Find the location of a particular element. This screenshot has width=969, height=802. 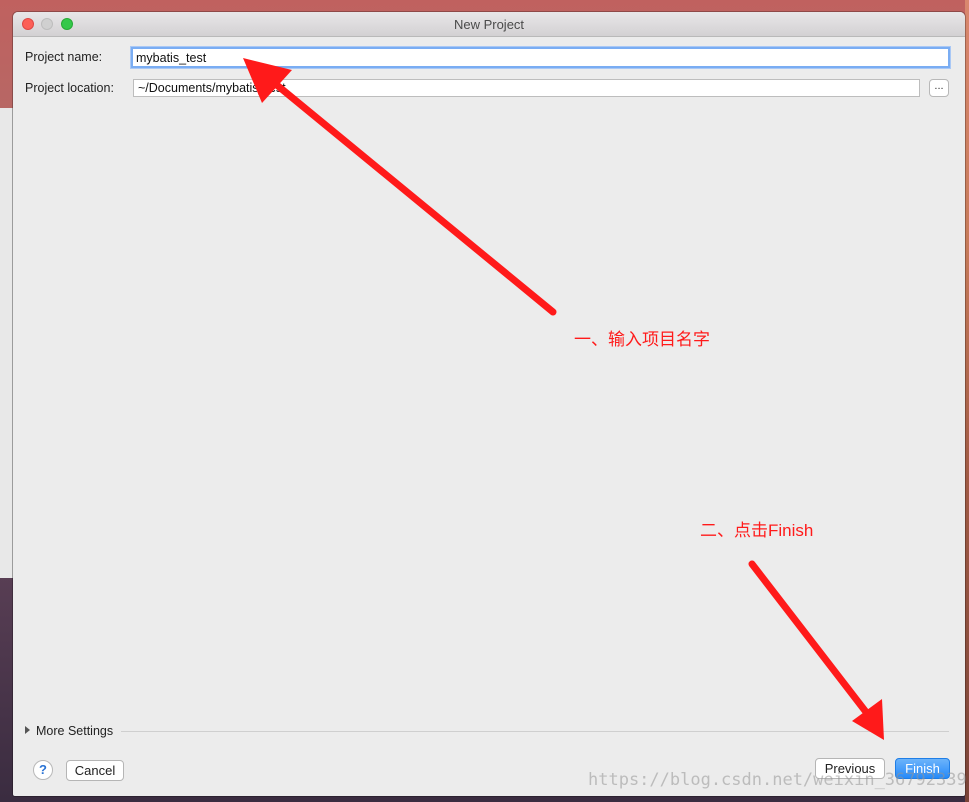

annotation-step2: 二、点击Finish is located at coordinates (757, 530).